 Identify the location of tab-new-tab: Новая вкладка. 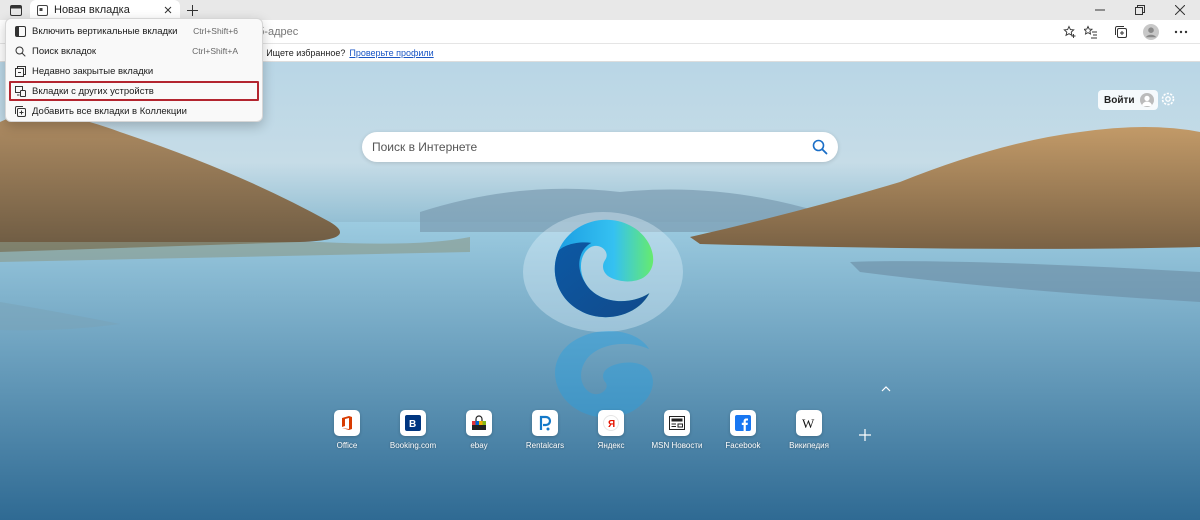
(105, 10).